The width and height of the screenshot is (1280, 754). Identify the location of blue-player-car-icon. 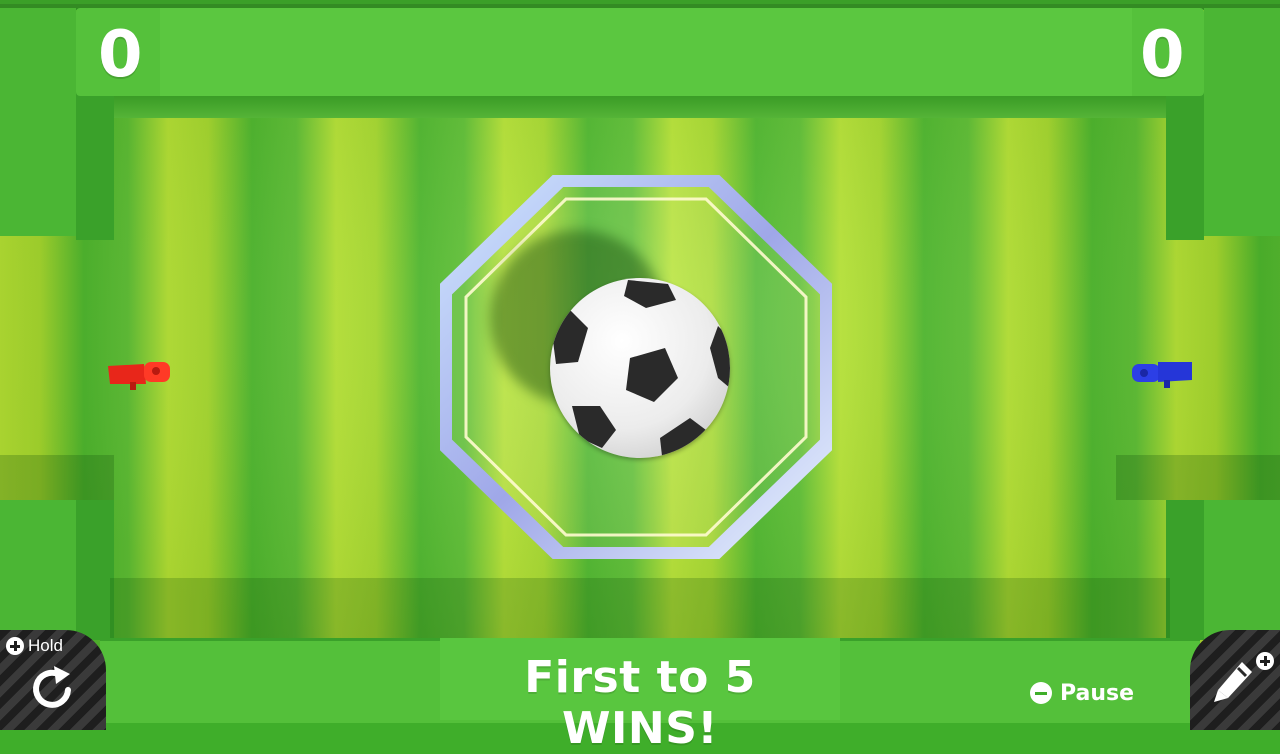
(1162, 375).